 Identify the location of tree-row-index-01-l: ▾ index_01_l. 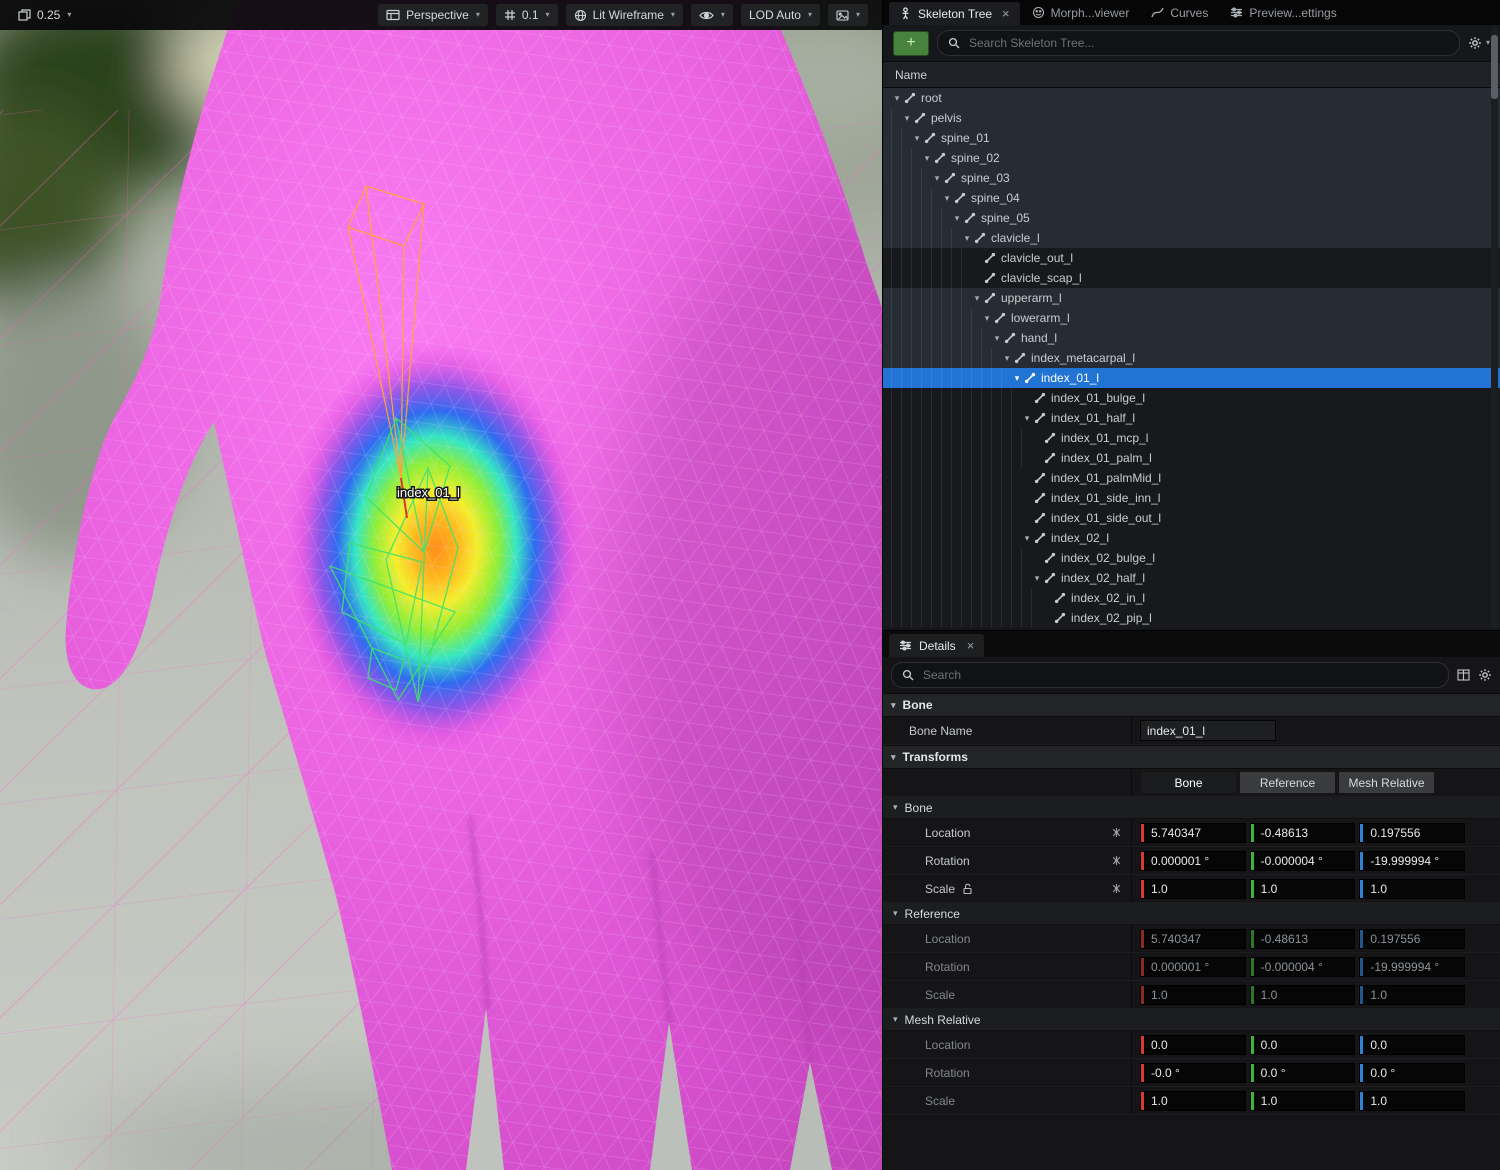
(1191, 378).